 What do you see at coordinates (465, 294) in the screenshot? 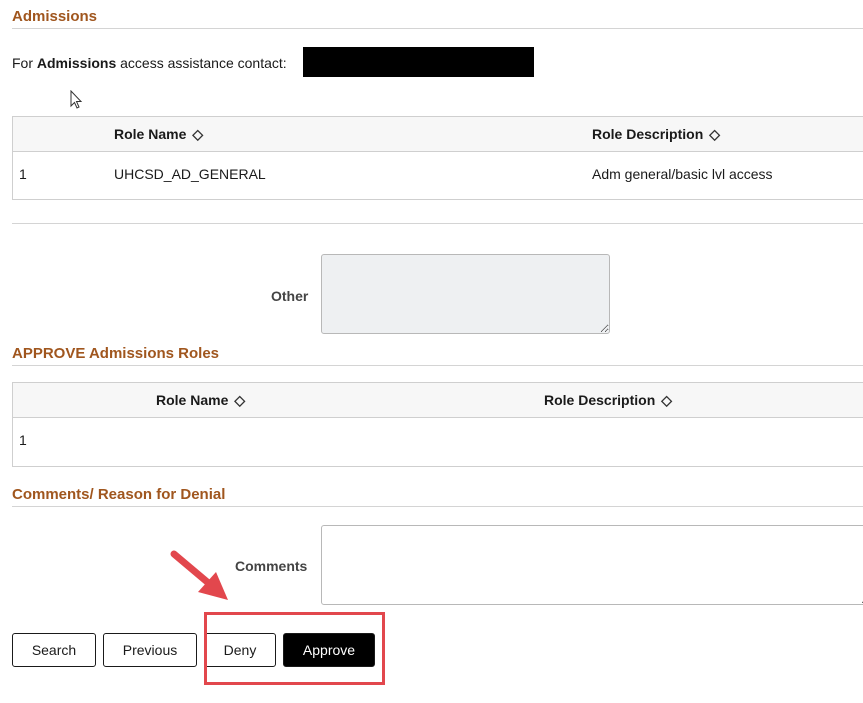
I see `other-textarea` at bounding box center [465, 294].